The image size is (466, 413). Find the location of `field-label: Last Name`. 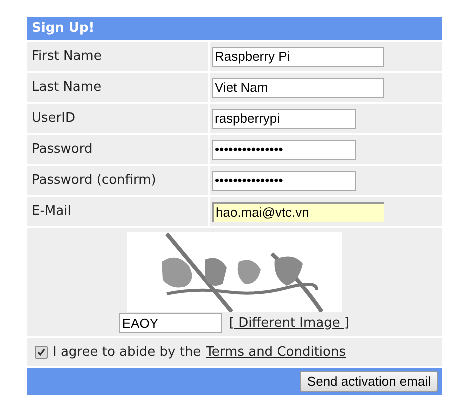

field-label: Last Name is located at coordinates (117, 87).